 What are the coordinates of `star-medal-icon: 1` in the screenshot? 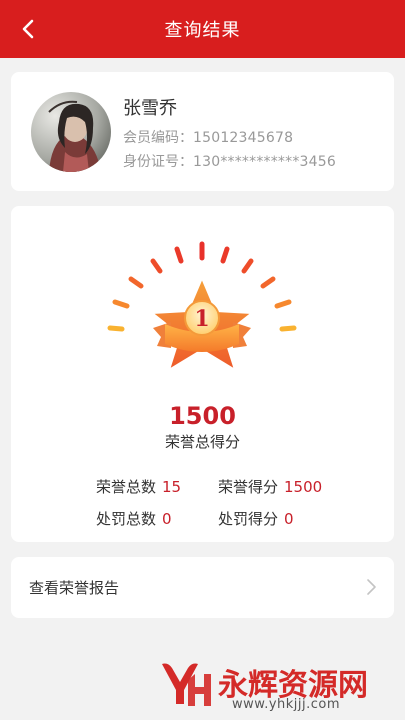 It's located at (202, 306).